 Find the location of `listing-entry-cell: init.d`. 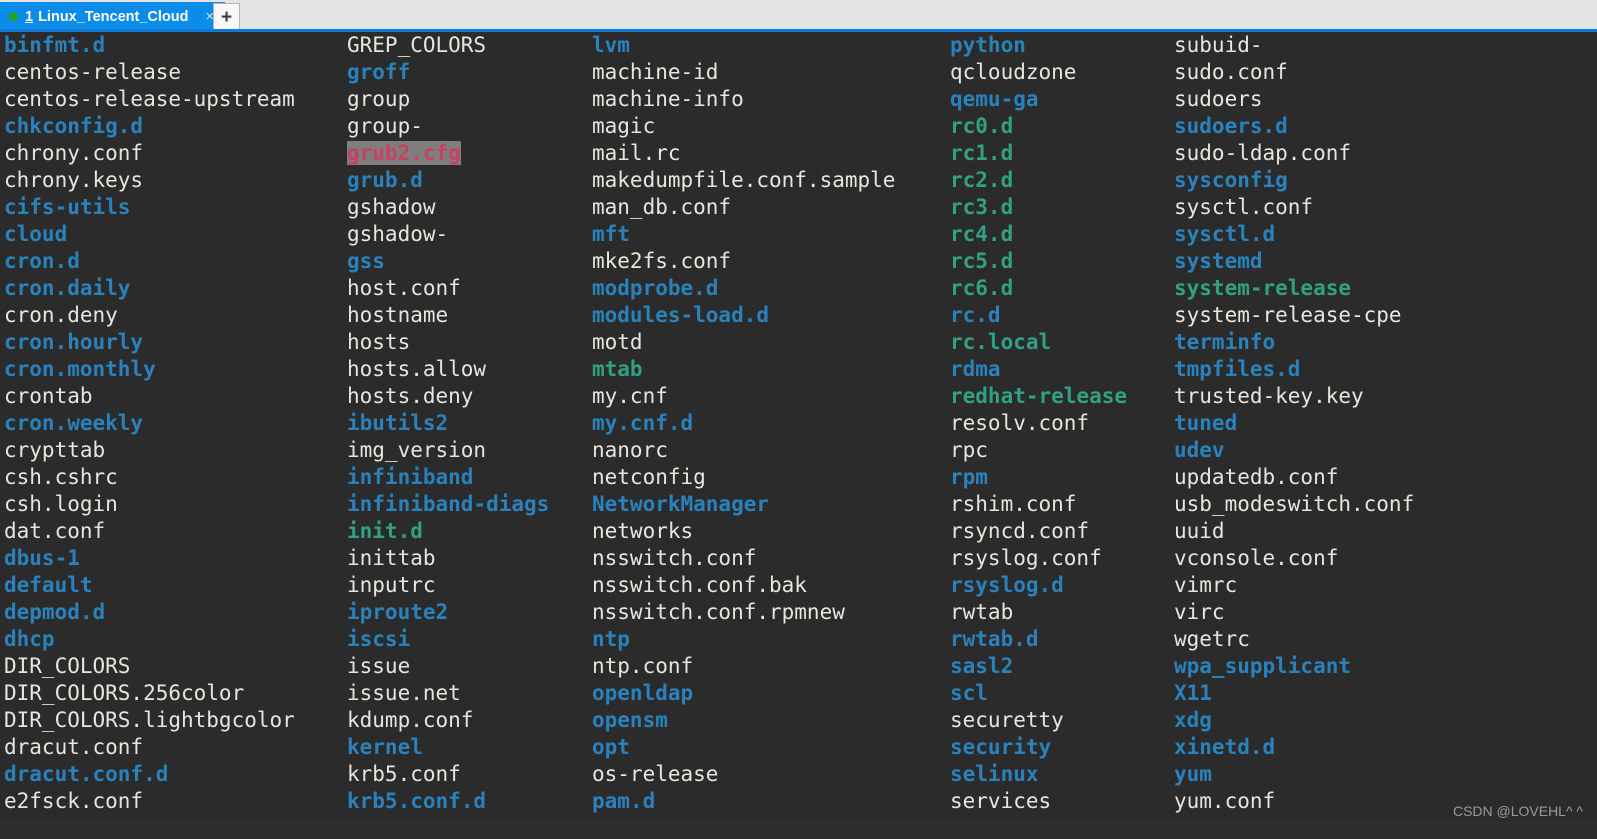

listing-entry-cell: init.d is located at coordinates (448, 531).